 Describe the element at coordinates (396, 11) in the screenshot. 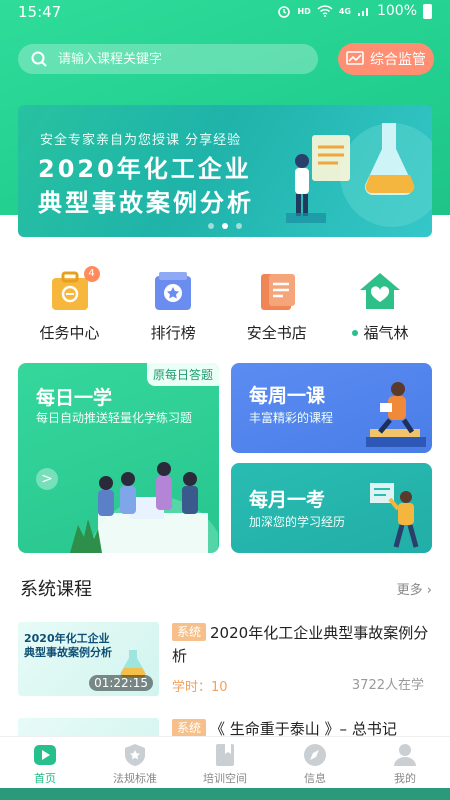

I see `battery-percent: 100%` at that location.